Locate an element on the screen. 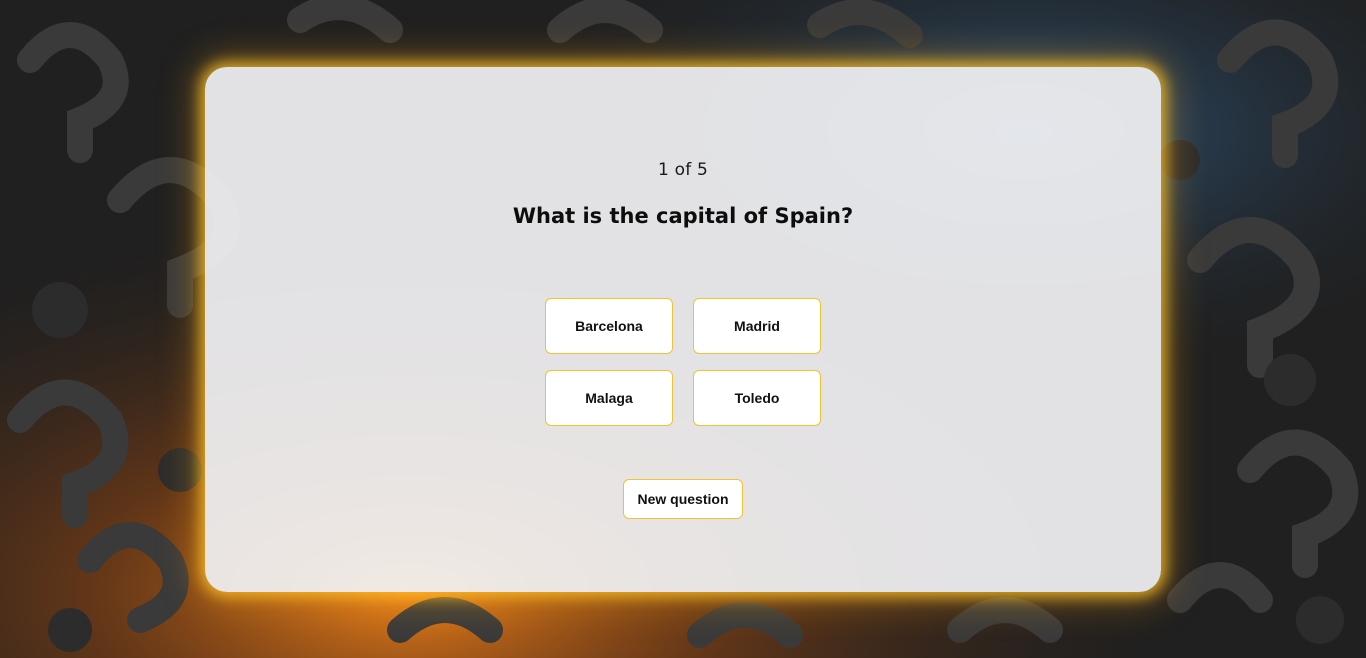 This screenshot has width=1366, height=658. question-text: What is the capital of Spain? is located at coordinates (683, 216).